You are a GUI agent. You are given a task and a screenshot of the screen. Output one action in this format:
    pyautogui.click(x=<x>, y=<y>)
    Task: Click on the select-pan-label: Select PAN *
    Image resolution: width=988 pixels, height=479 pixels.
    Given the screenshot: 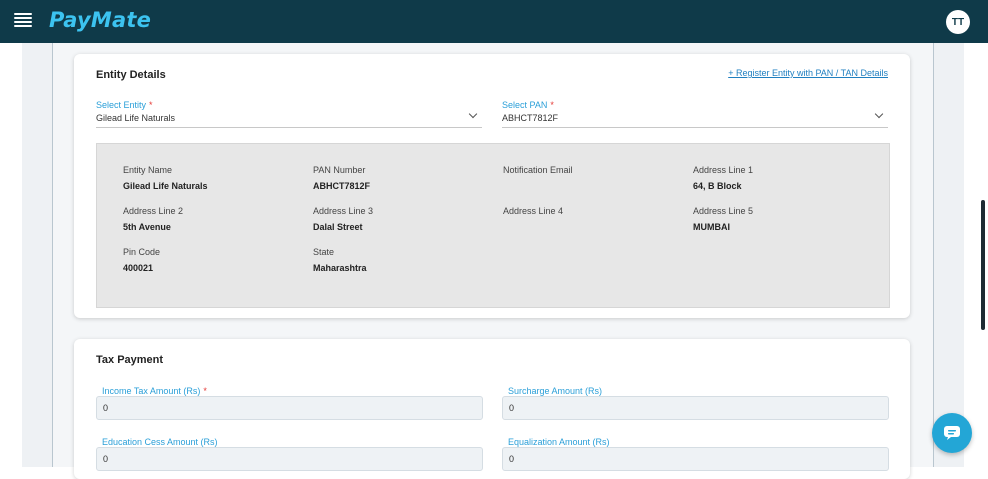 What is the action you would take?
    pyautogui.click(x=528, y=105)
    